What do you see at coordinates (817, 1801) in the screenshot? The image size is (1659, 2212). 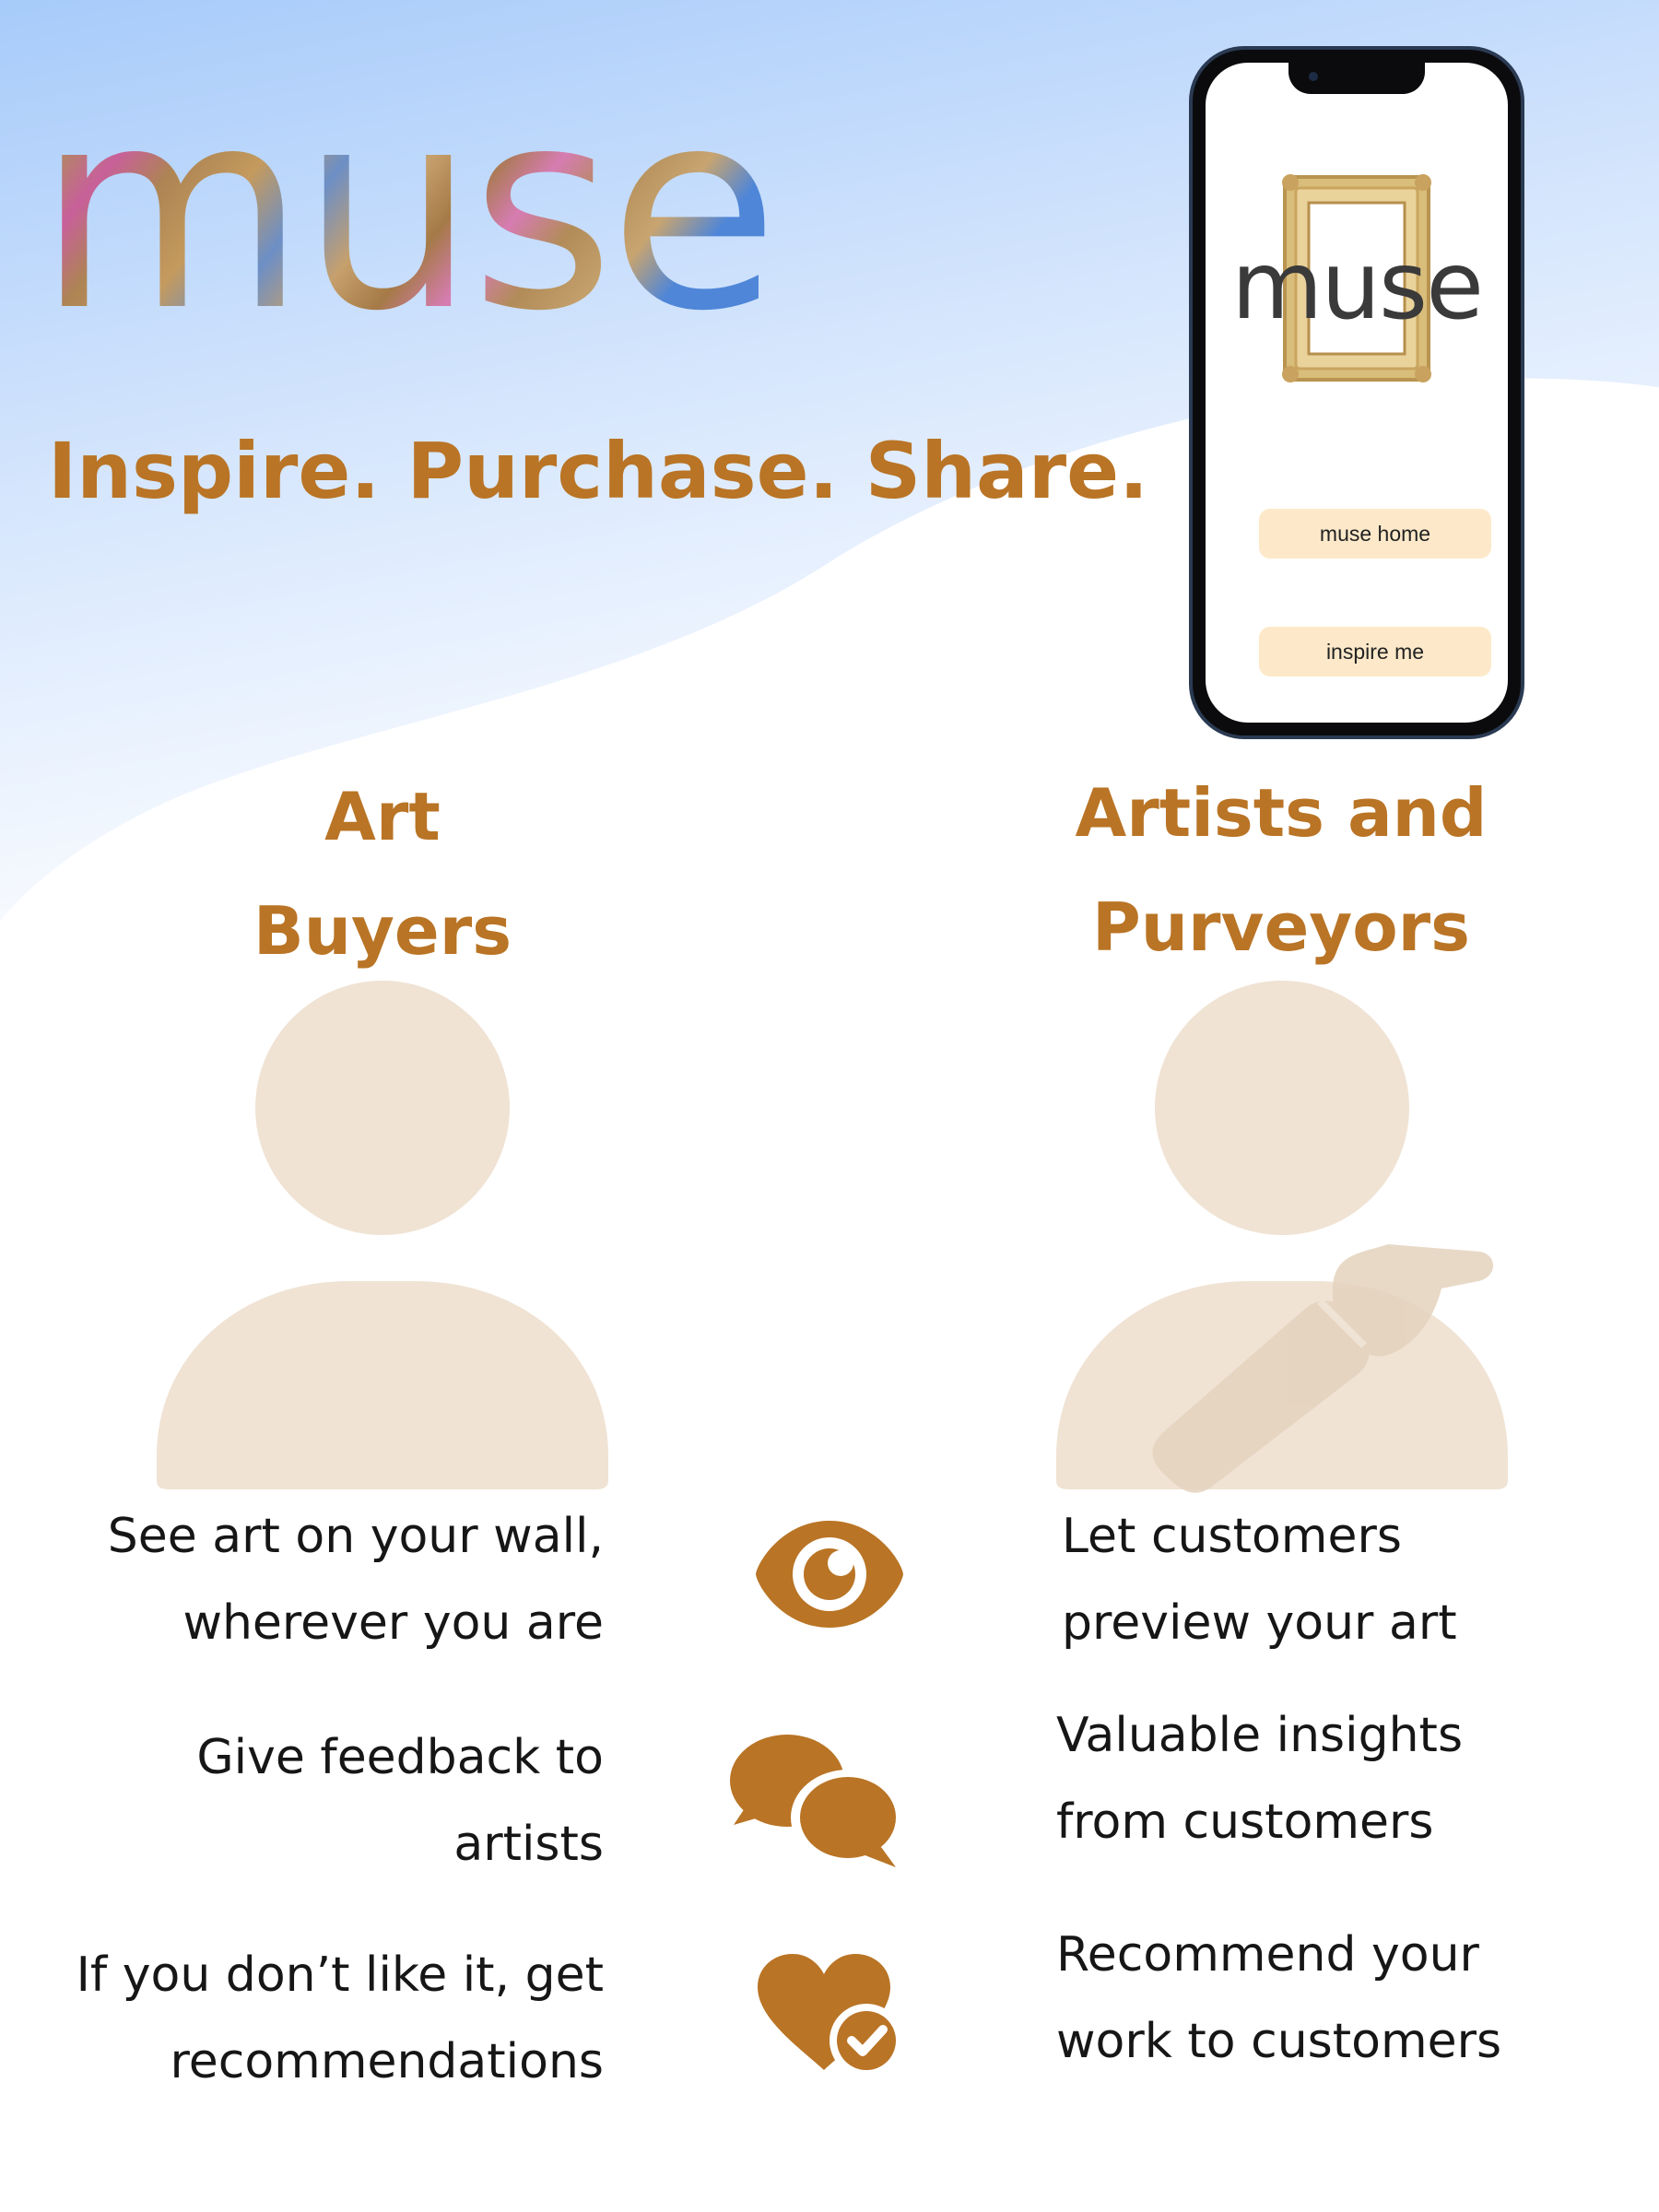 I see `chat-bubbles-icon` at bounding box center [817, 1801].